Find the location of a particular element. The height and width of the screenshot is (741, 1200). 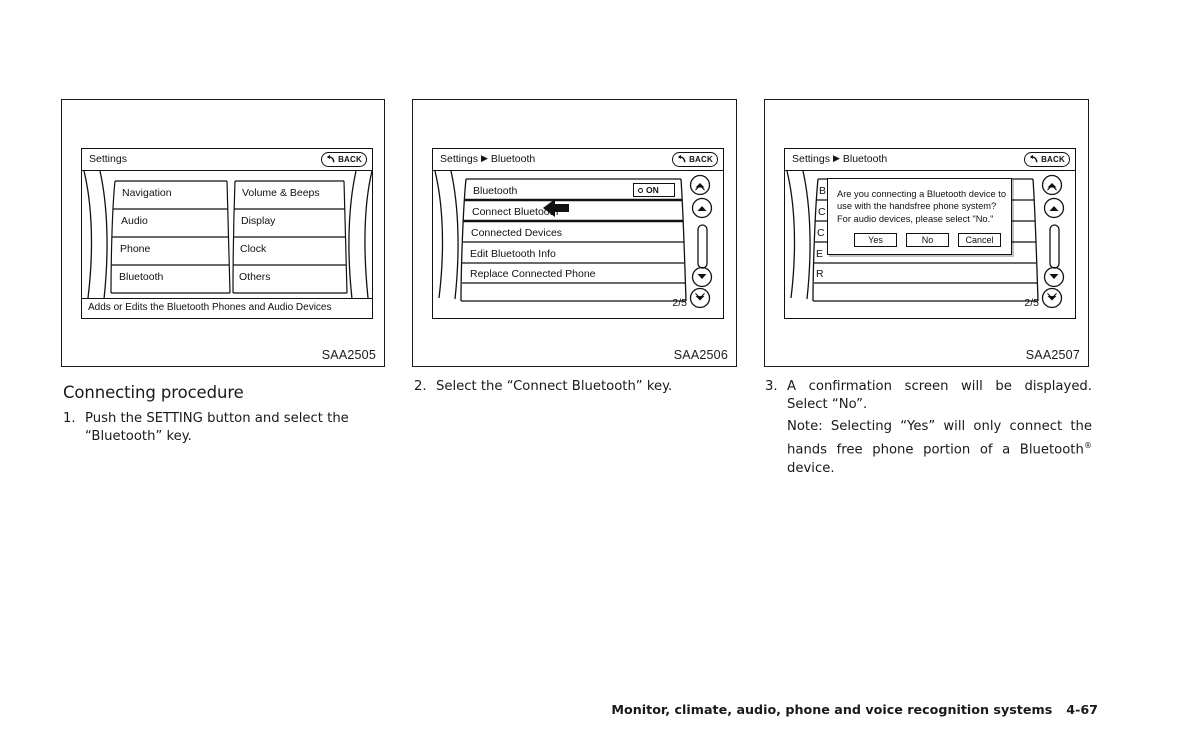

toggle-label: ON is located at coordinates (652, 189).